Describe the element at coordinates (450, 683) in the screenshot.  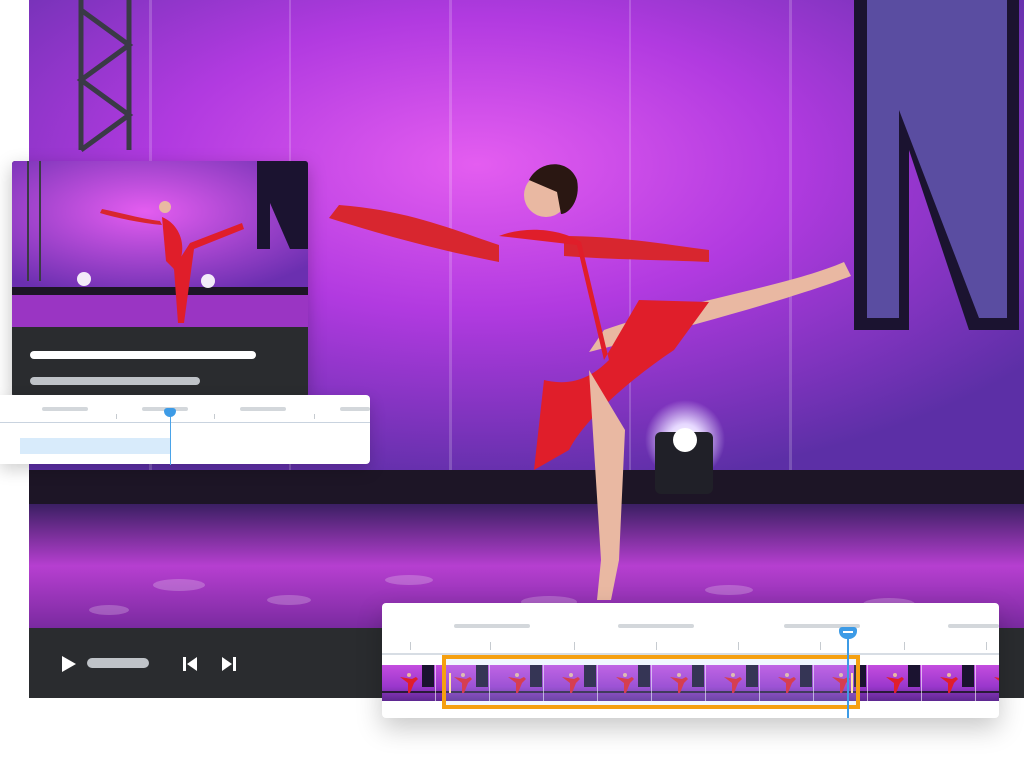
I see `trim-start-handle` at that location.